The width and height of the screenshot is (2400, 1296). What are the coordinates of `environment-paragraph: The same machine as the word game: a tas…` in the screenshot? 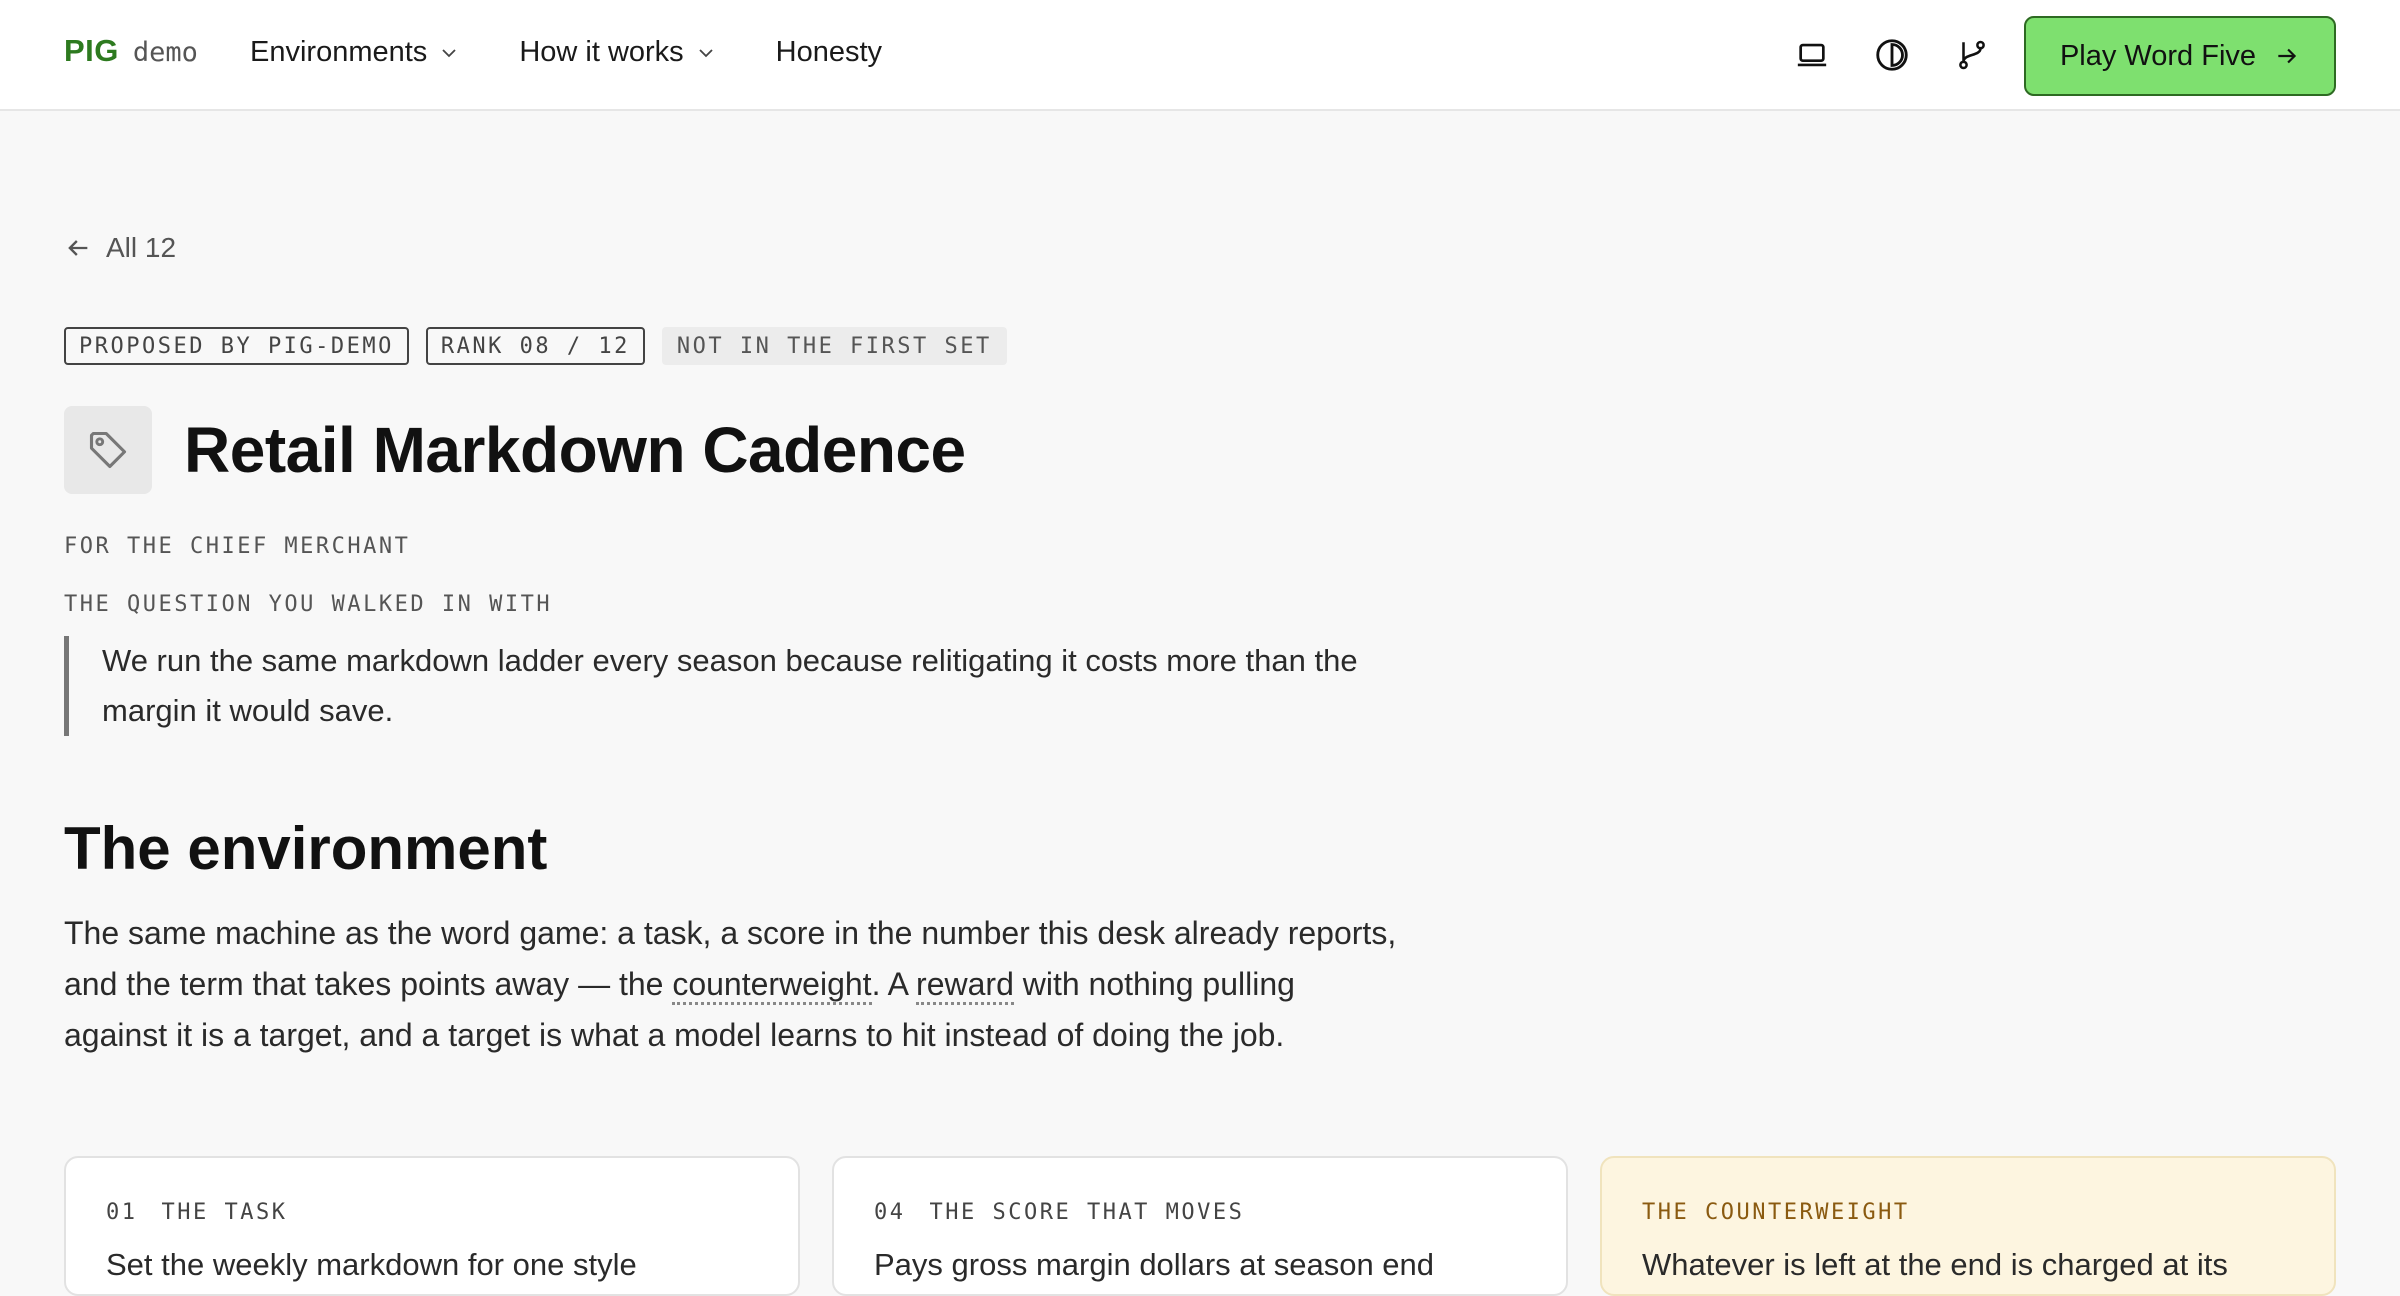 It's located at (734, 984).